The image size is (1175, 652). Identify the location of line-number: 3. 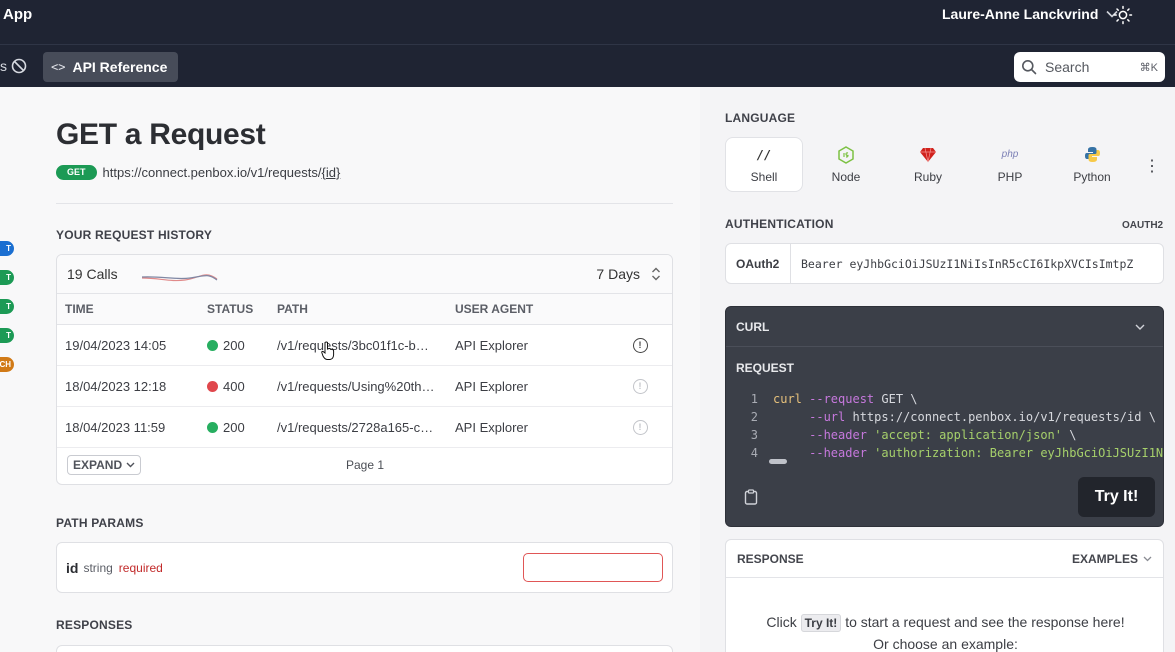
(754, 435).